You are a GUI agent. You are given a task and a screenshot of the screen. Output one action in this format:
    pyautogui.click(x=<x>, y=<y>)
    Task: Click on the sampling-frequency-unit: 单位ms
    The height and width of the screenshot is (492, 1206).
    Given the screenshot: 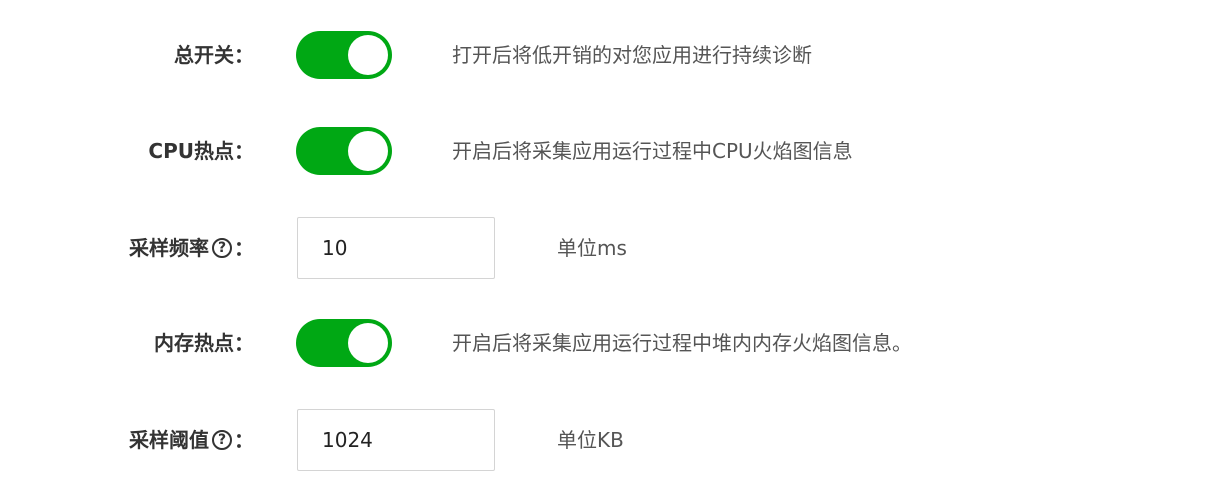 What is the action you would take?
    pyautogui.click(x=592, y=248)
    